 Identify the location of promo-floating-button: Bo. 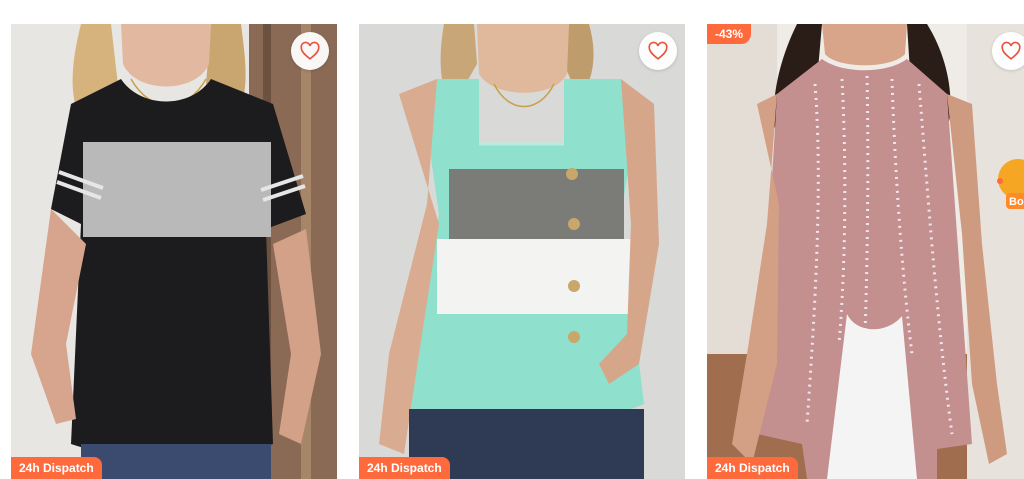
(1009, 184).